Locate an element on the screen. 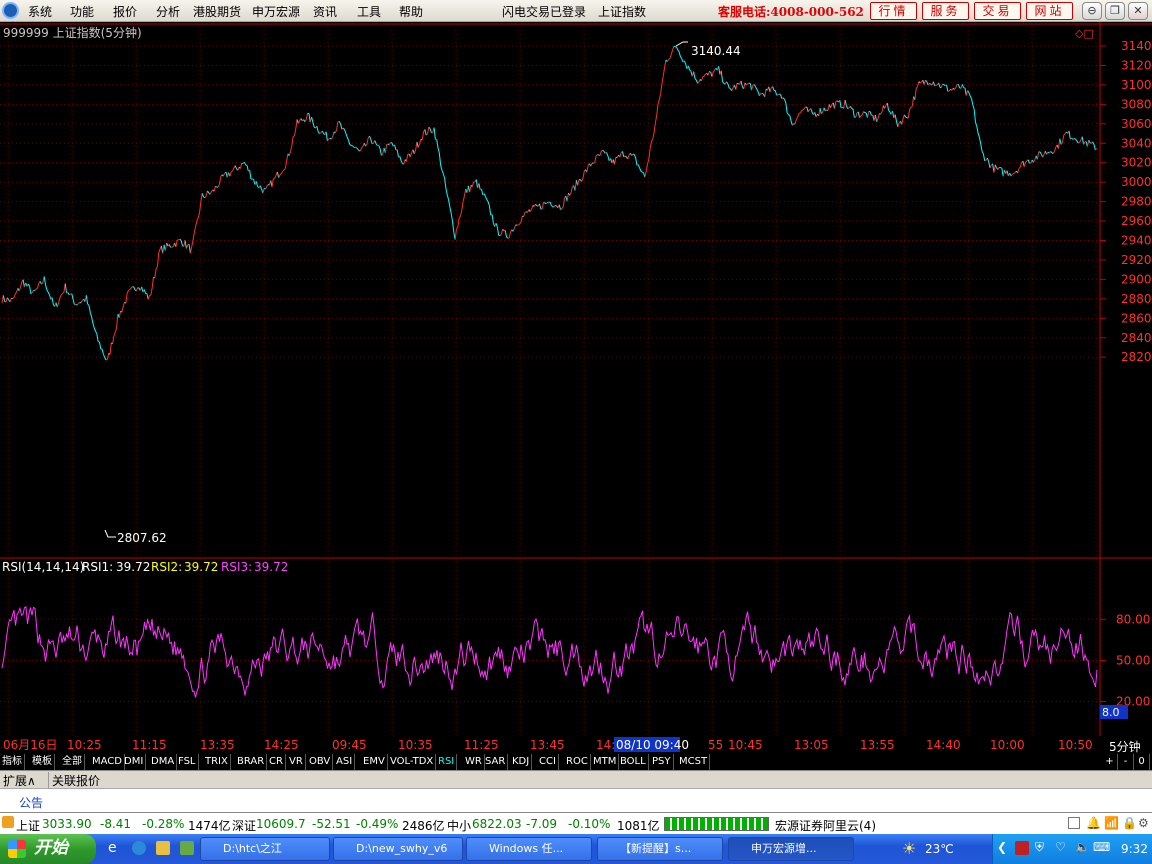 This screenshot has width=1152, height=864. chart-options-icon: ◇□ is located at coordinates (1084, 33).